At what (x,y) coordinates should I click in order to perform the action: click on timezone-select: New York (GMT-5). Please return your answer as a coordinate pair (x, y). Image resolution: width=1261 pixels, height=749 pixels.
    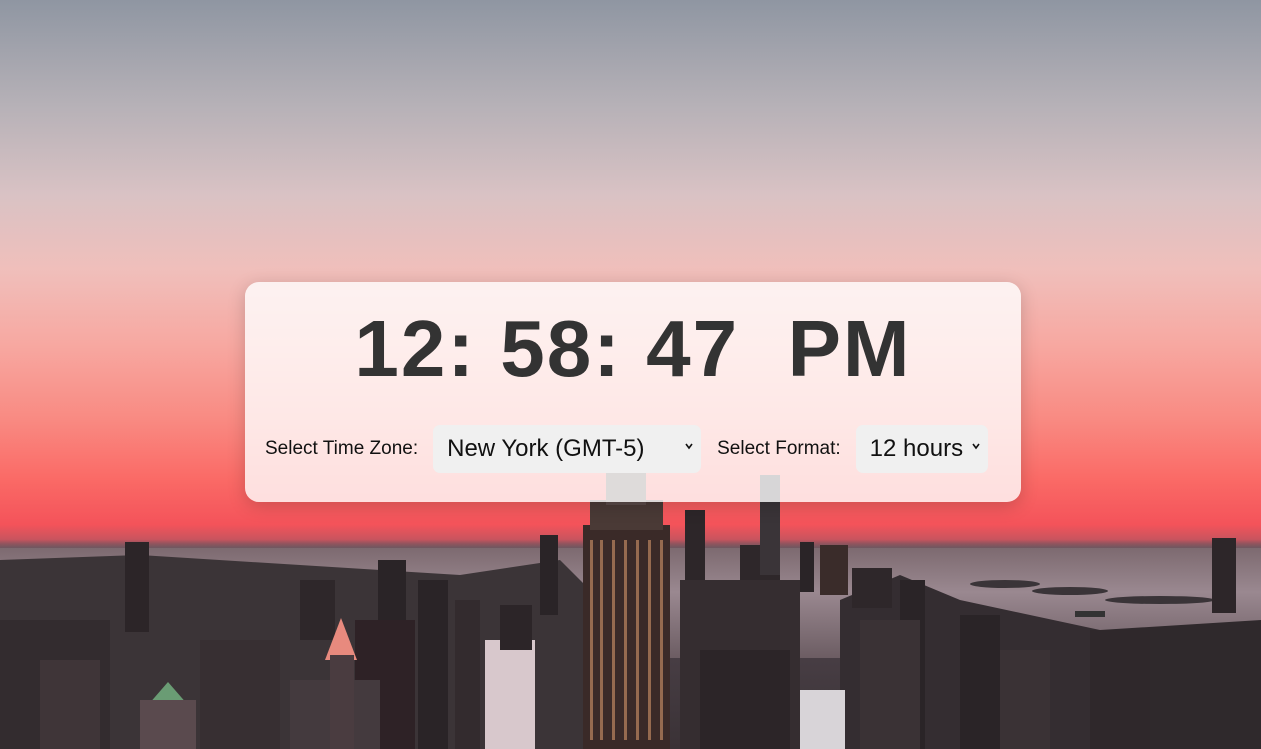
    Looking at the image, I should click on (567, 449).